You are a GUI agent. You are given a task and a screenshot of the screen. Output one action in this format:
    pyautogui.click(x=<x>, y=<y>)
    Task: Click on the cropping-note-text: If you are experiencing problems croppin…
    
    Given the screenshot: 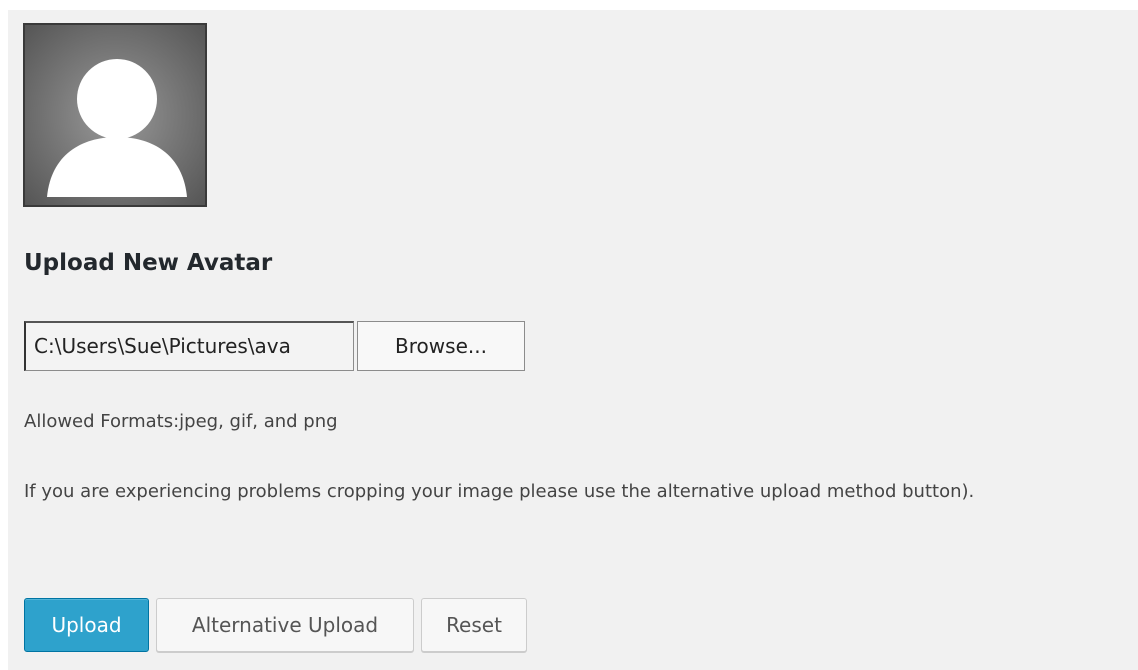 What is the action you would take?
    pyautogui.click(x=499, y=491)
    